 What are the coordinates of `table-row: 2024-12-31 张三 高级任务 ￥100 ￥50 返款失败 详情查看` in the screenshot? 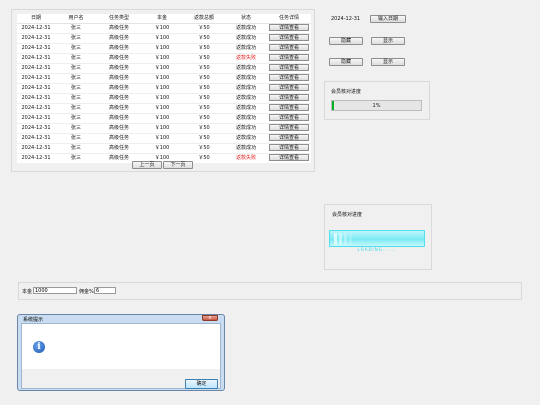 It's located at (164, 58).